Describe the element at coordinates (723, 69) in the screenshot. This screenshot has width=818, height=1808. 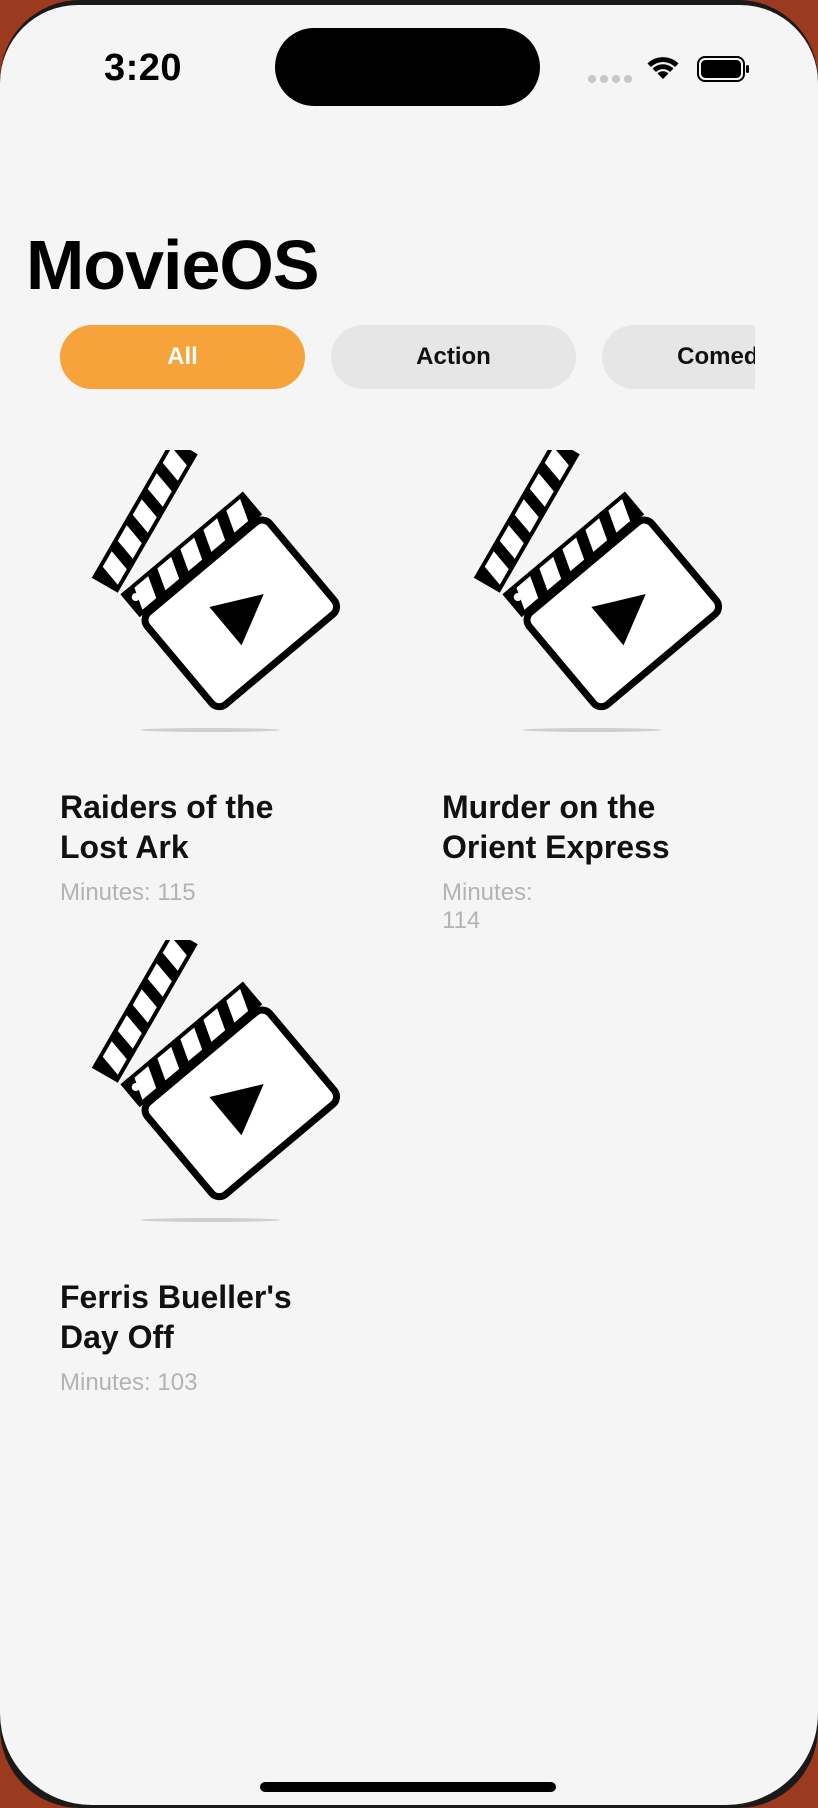
I see `battery-icon` at that location.